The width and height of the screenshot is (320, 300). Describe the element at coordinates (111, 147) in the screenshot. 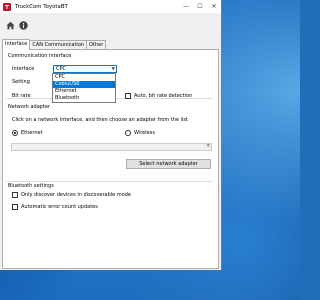

I see `network-adapter-select: ▼` at that location.